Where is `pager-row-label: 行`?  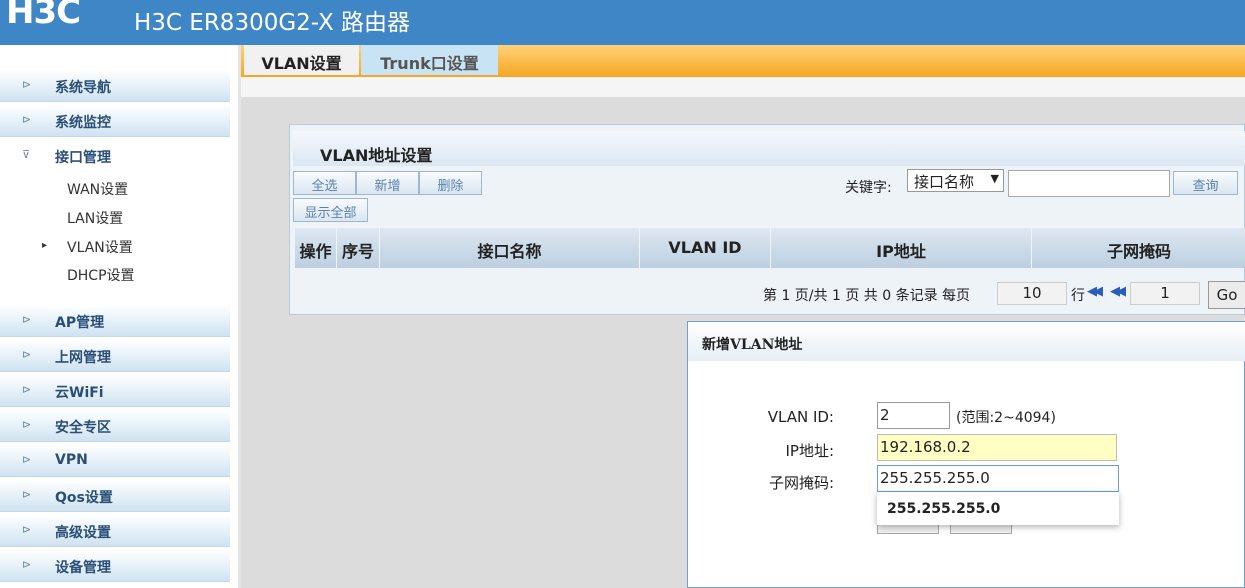 pager-row-label: 行 is located at coordinates (1078, 296).